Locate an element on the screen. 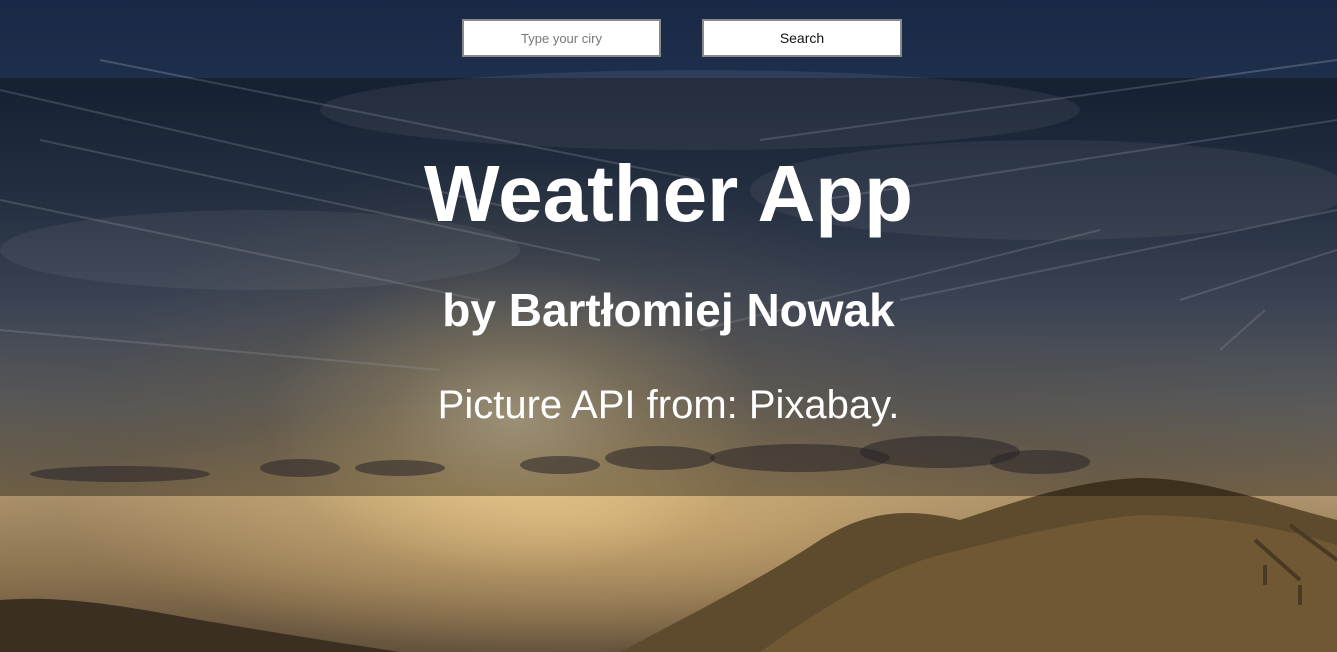  author-line: by Bartłomiej Nowak is located at coordinates (668, 310).